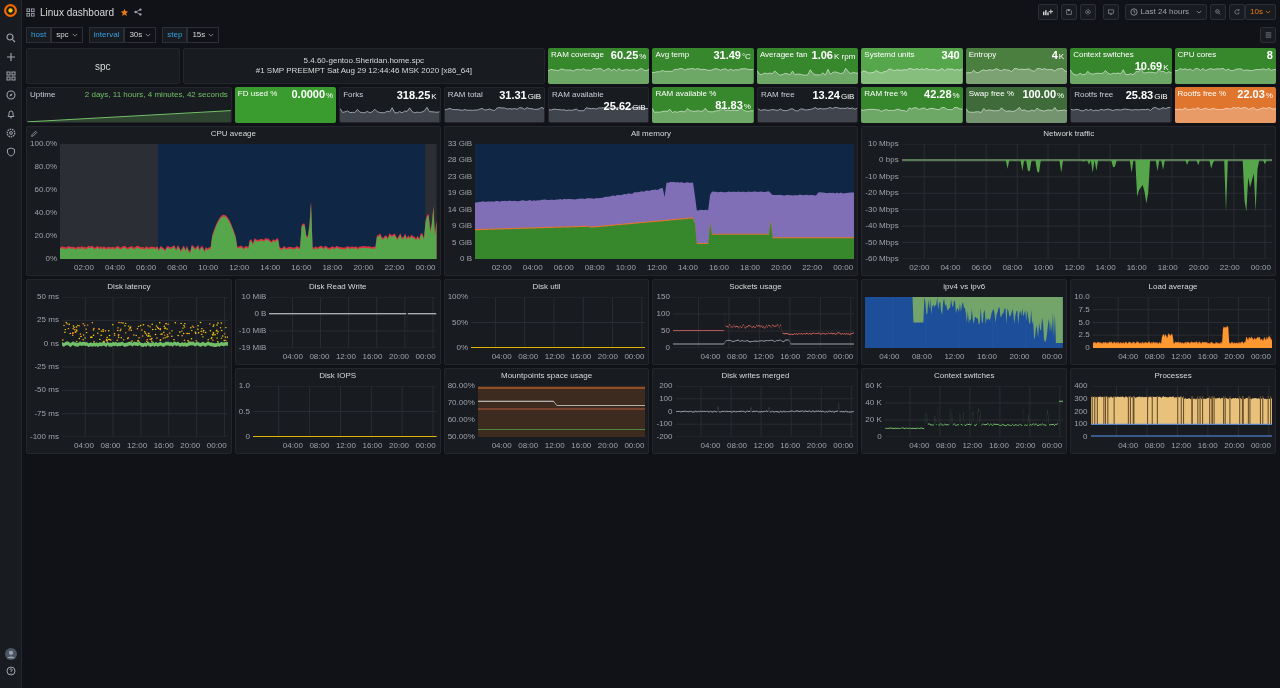  What do you see at coordinates (137, 12) in the screenshot?
I see `share-icon` at bounding box center [137, 12].